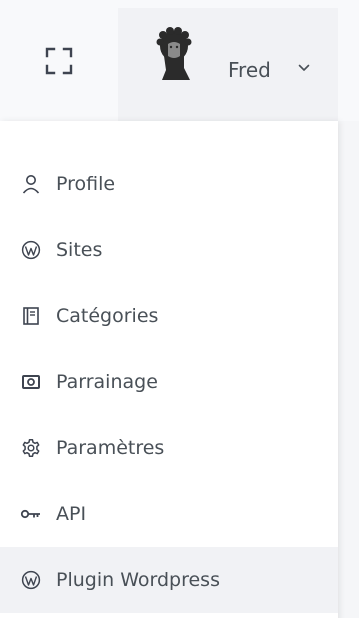 This screenshot has width=359, height=618. Describe the element at coordinates (169, 448) in the screenshot. I see `menu-item-parametres: Paramètres` at that location.